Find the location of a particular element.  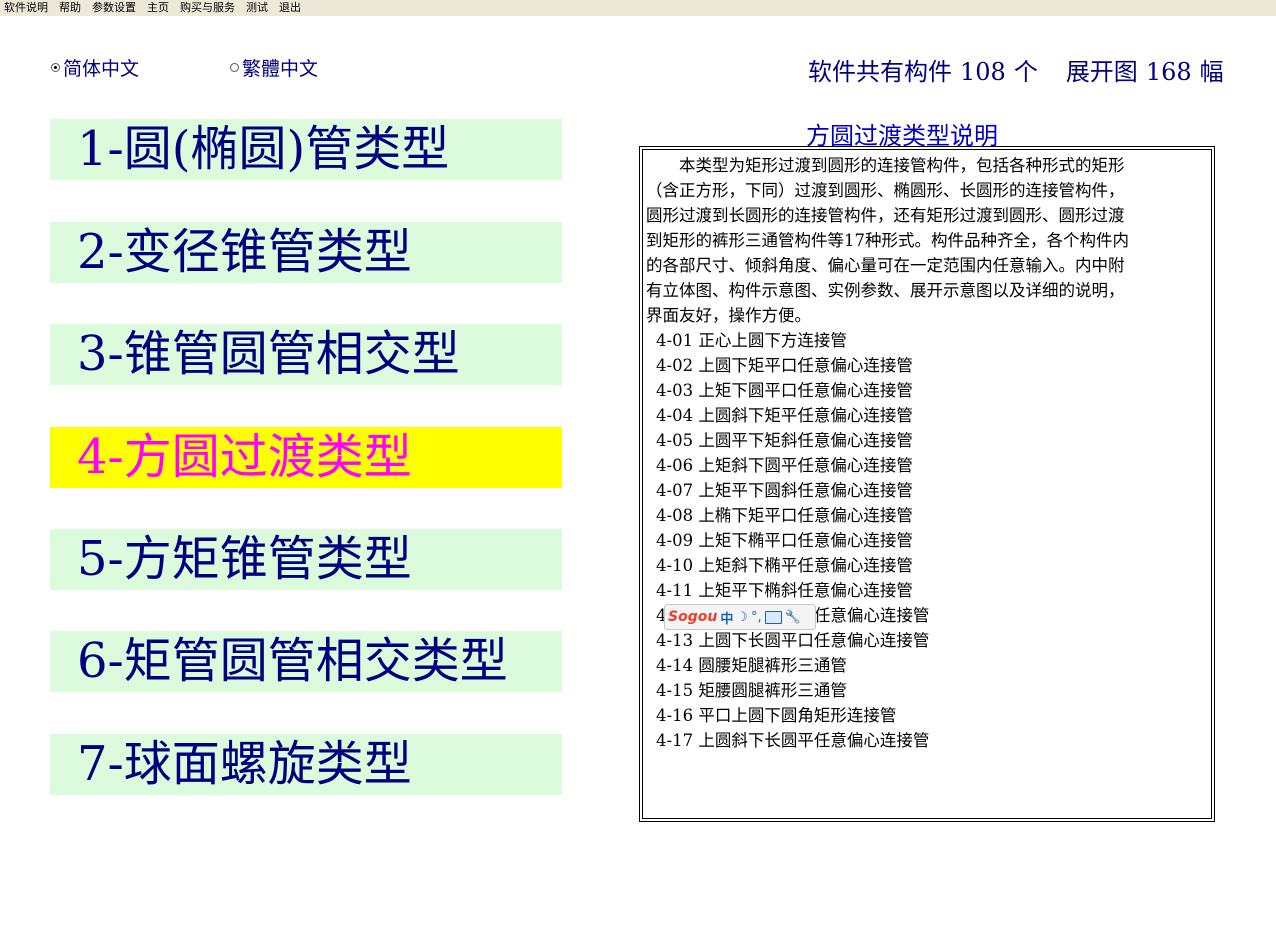

summary-drawing-count: 168 is located at coordinates (1168, 72).